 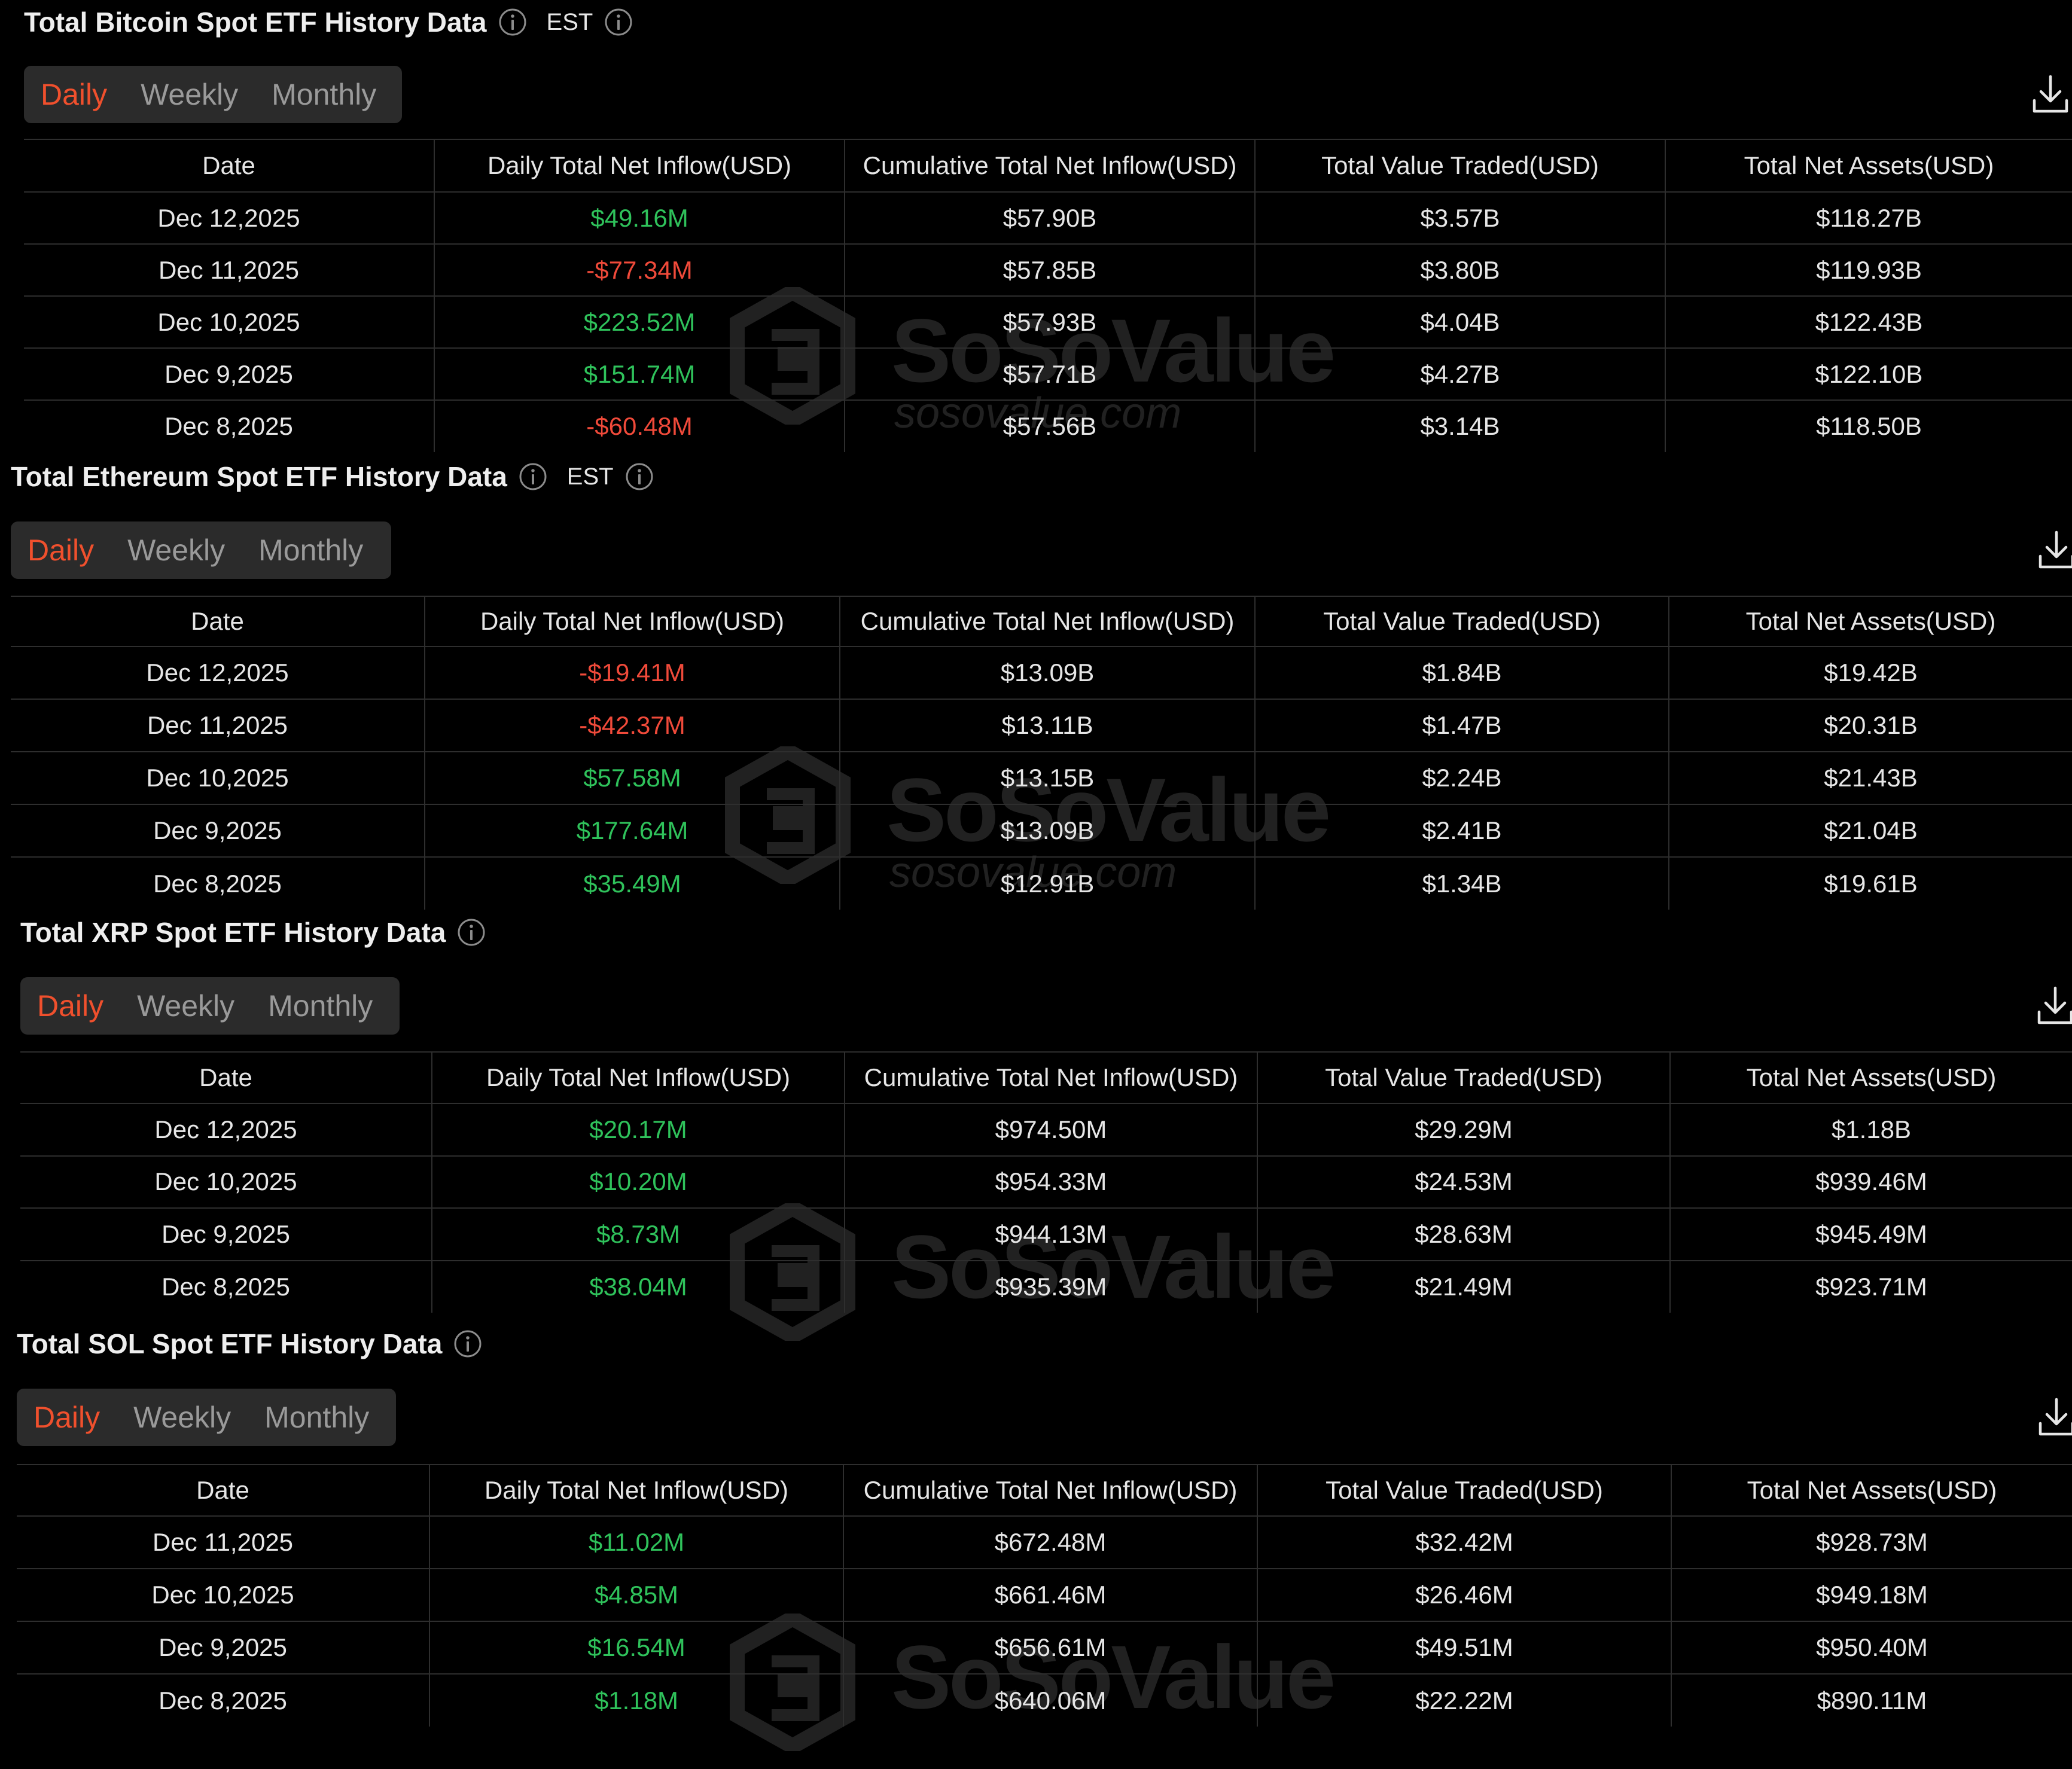 What do you see at coordinates (1870, 725) in the screenshot?
I see `net-assets-cell: $20.31B` at bounding box center [1870, 725].